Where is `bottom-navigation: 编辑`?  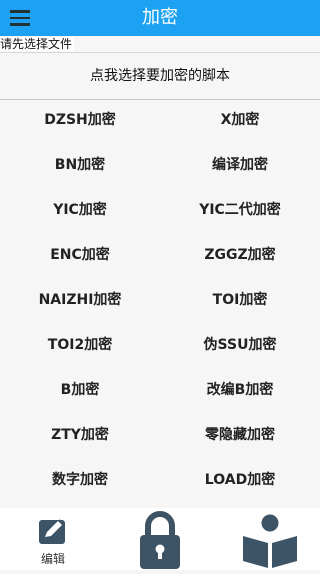 bottom-navigation: 编辑 is located at coordinates (160, 539).